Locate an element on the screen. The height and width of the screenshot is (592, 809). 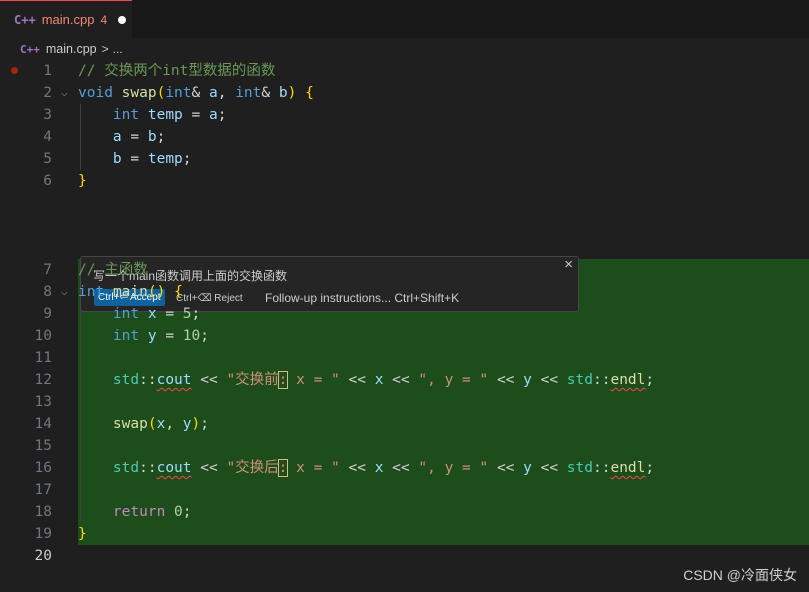
code-text: int y = 10; is located at coordinates (160, 336).